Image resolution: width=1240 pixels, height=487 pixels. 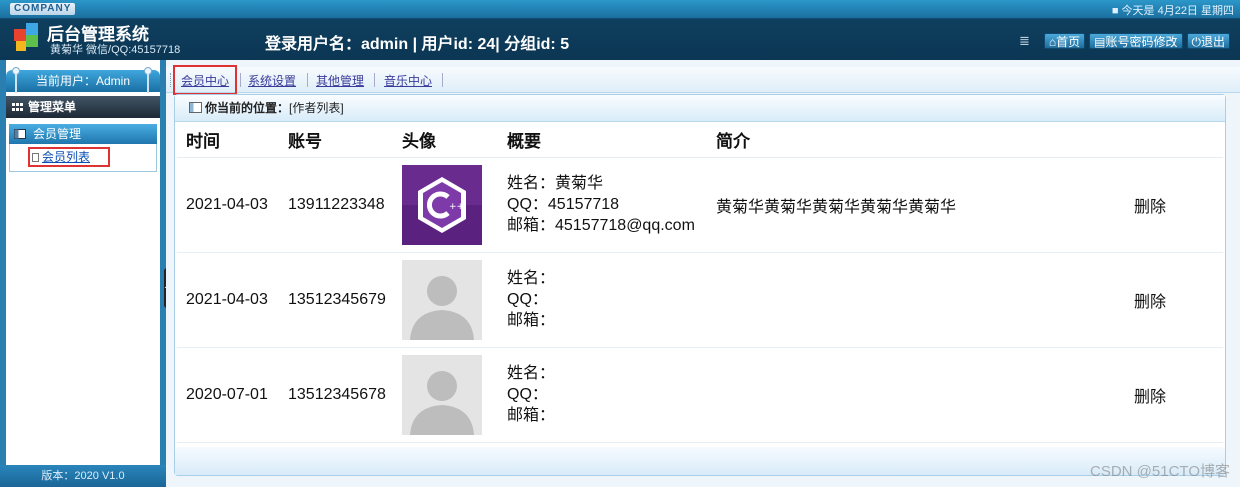 I want to click on column-header-summary: 概要, so click(x=602, y=140).